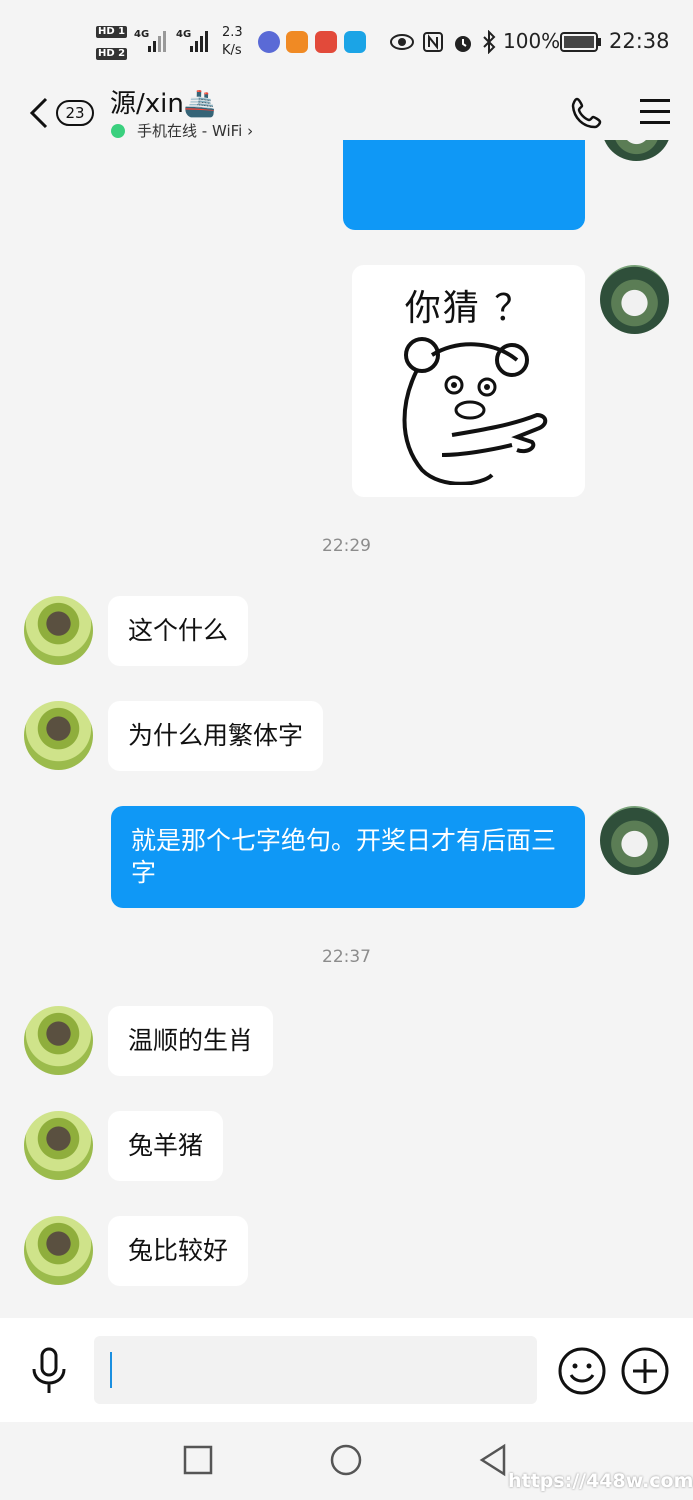 The width and height of the screenshot is (693, 1500). Describe the element at coordinates (39, 113) in the screenshot. I see `back-arrow-icon` at that location.